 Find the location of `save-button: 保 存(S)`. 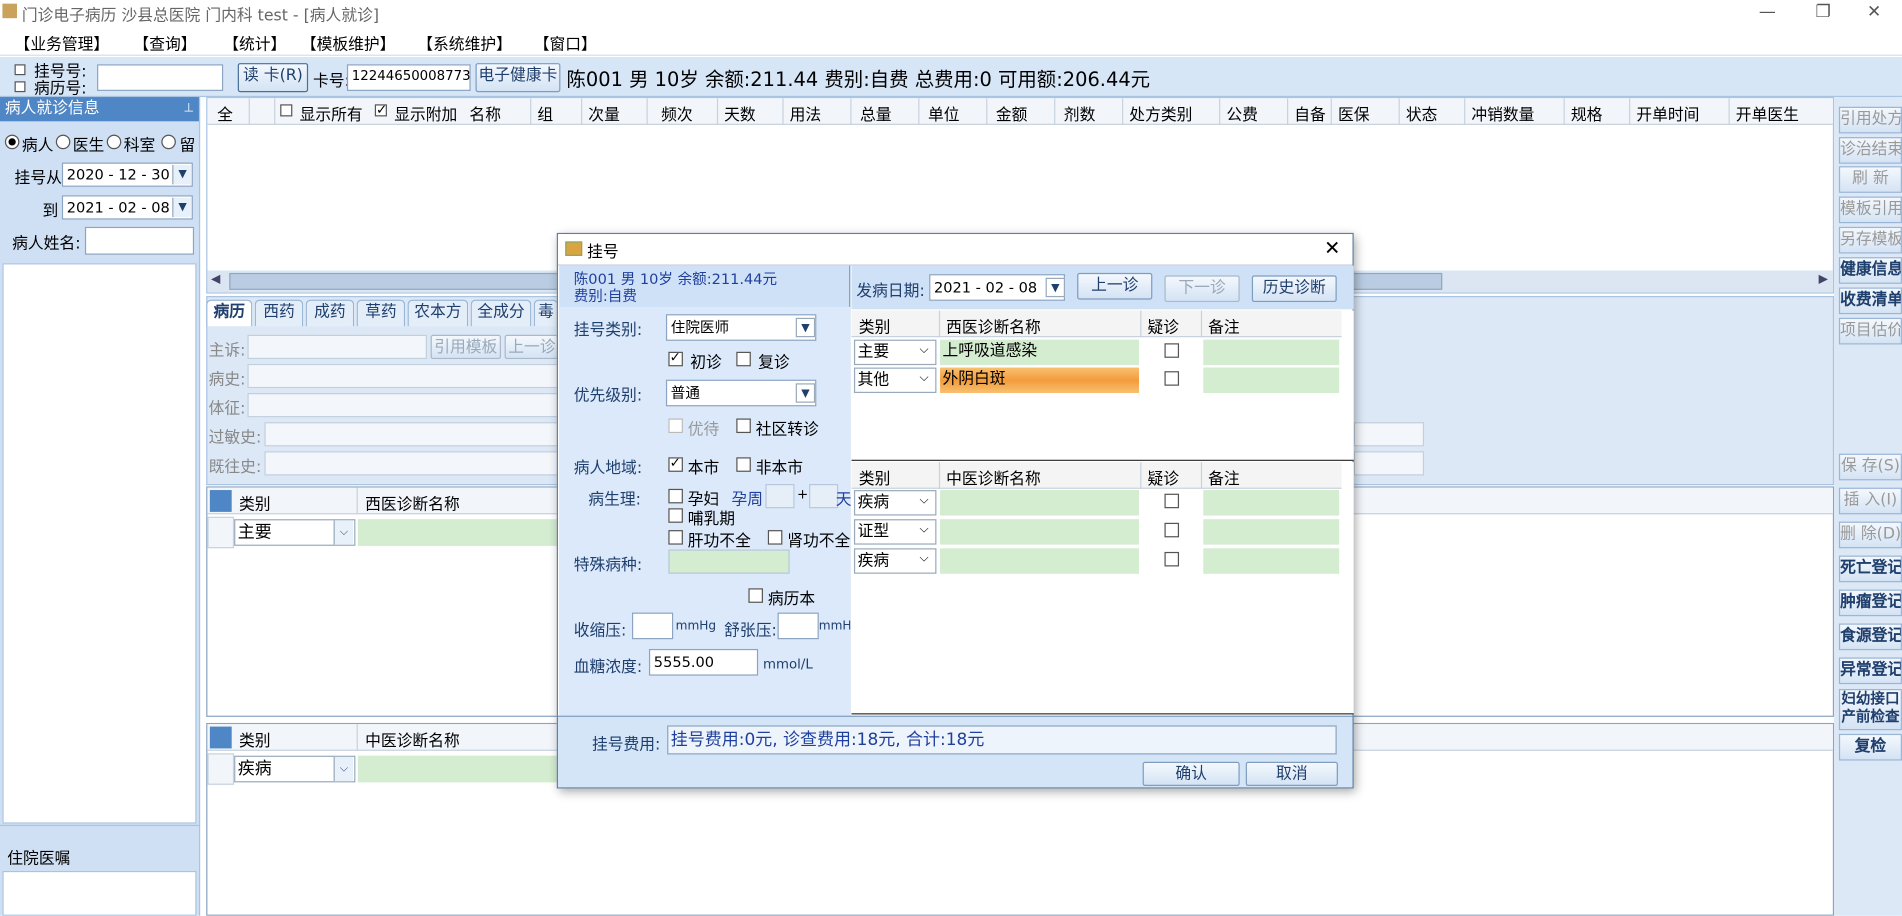

save-button: 保 存(S) is located at coordinates (1870, 467).